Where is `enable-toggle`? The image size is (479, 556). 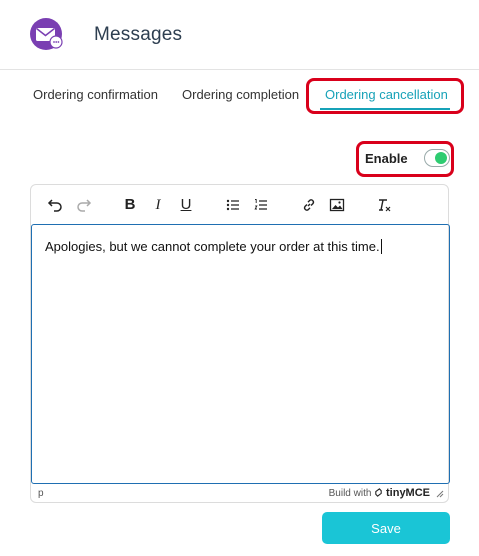 enable-toggle is located at coordinates (437, 158).